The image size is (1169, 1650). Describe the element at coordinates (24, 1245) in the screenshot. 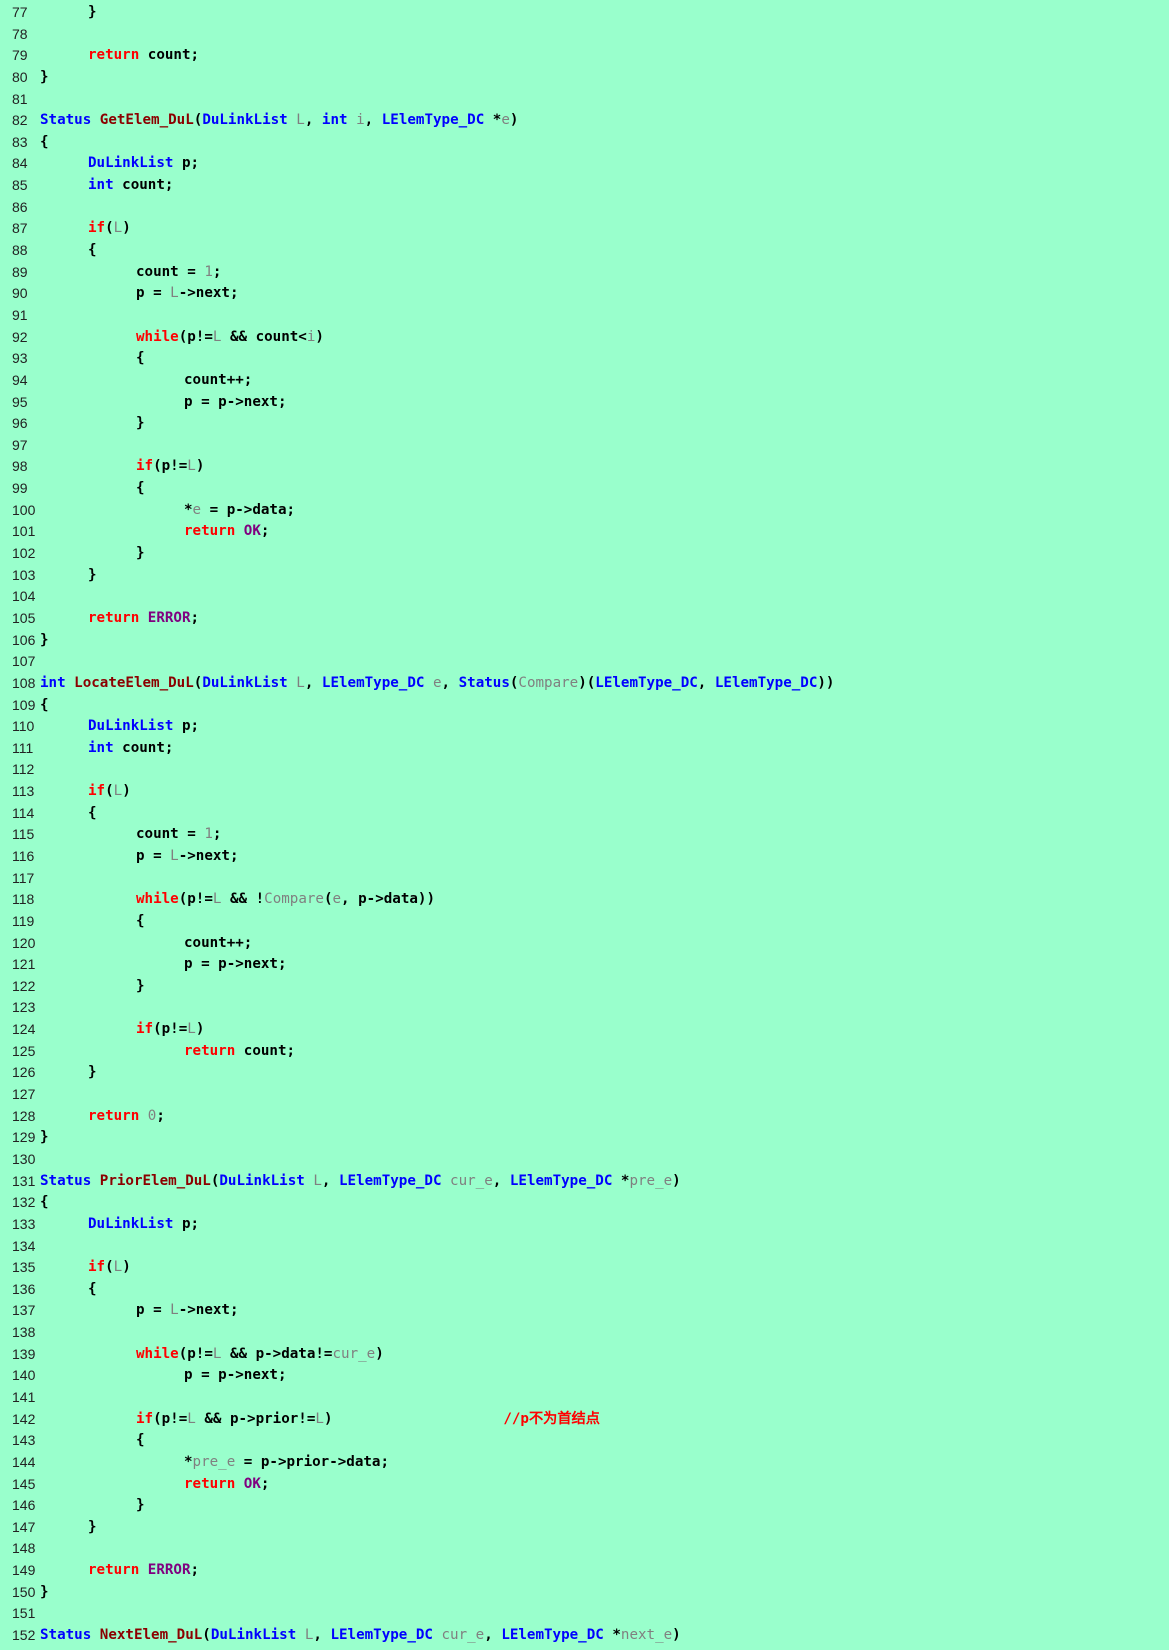

I see `line-number: 134` at that location.